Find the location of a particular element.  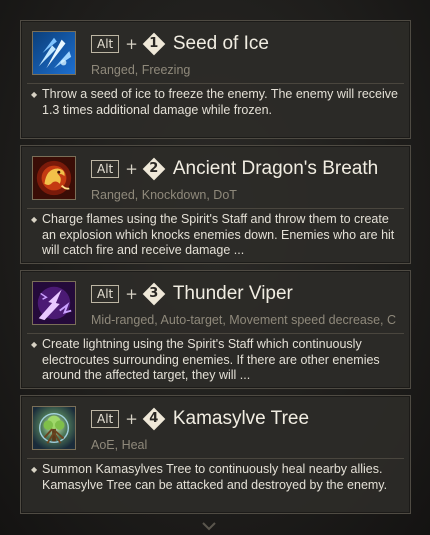

hotkey-combo: Alt + 2 Ancient Dragon's Breath is located at coordinates (234, 169).